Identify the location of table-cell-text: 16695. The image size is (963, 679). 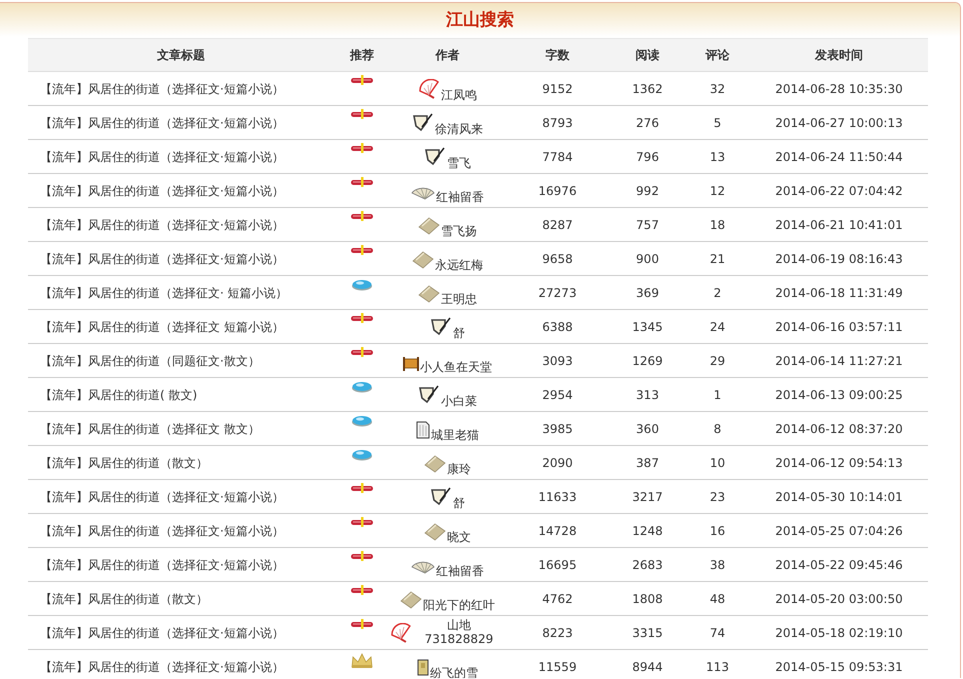
(557, 565).